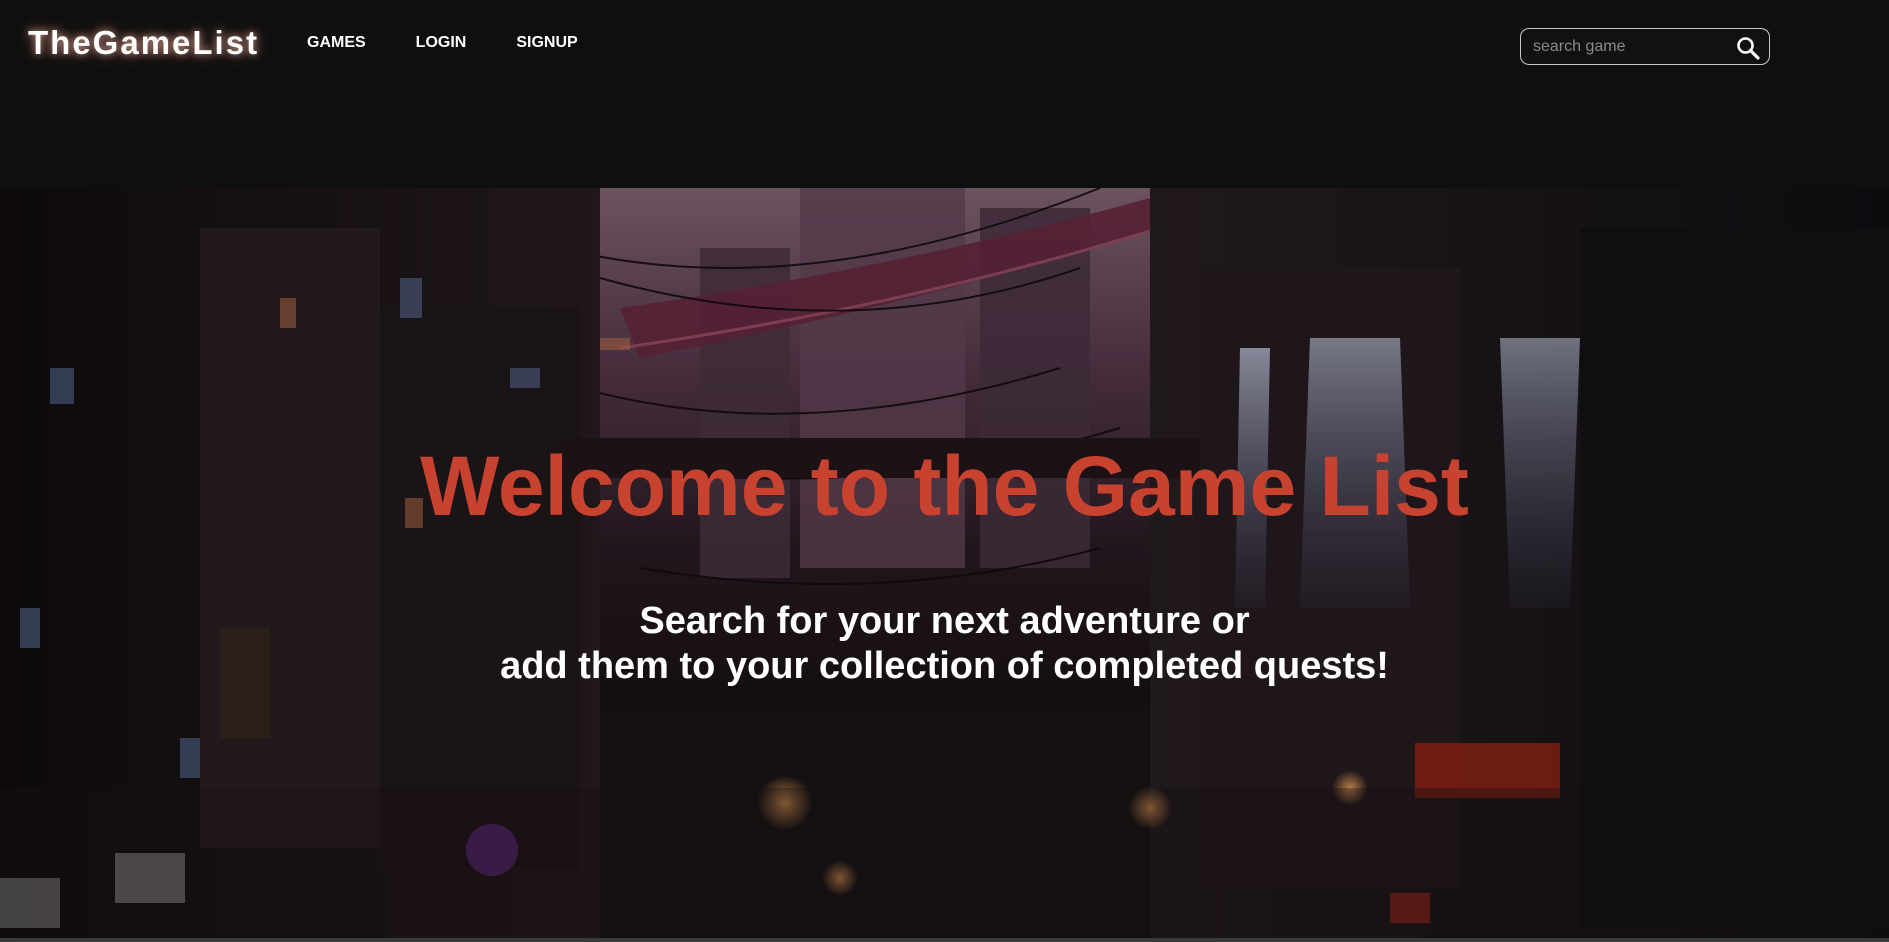 The width and height of the screenshot is (1889, 942). Describe the element at coordinates (1748, 48) in the screenshot. I see `search-icon` at that location.